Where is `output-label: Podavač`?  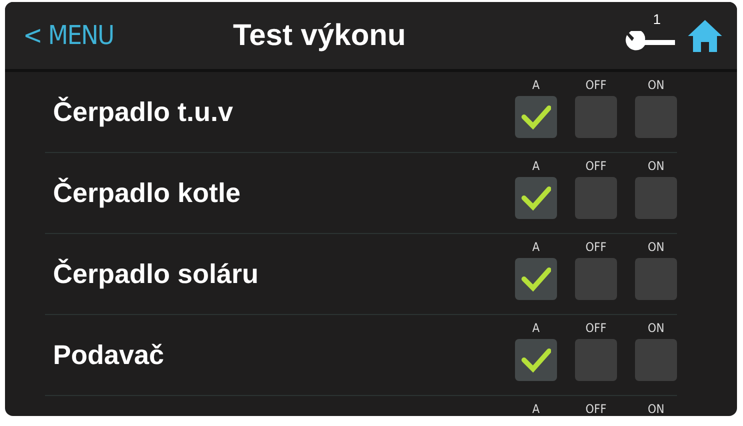 output-label: Podavač is located at coordinates (109, 355).